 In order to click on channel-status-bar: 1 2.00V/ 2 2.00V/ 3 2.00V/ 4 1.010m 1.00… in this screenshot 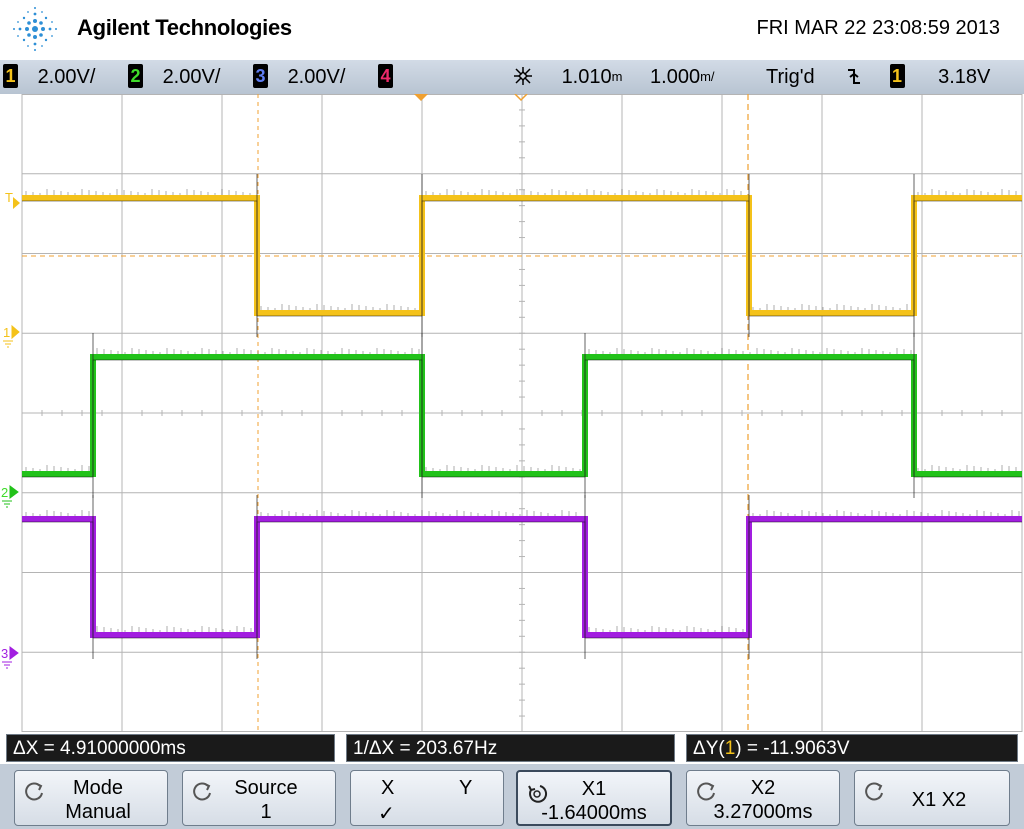, I will do `click(512, 77)`.